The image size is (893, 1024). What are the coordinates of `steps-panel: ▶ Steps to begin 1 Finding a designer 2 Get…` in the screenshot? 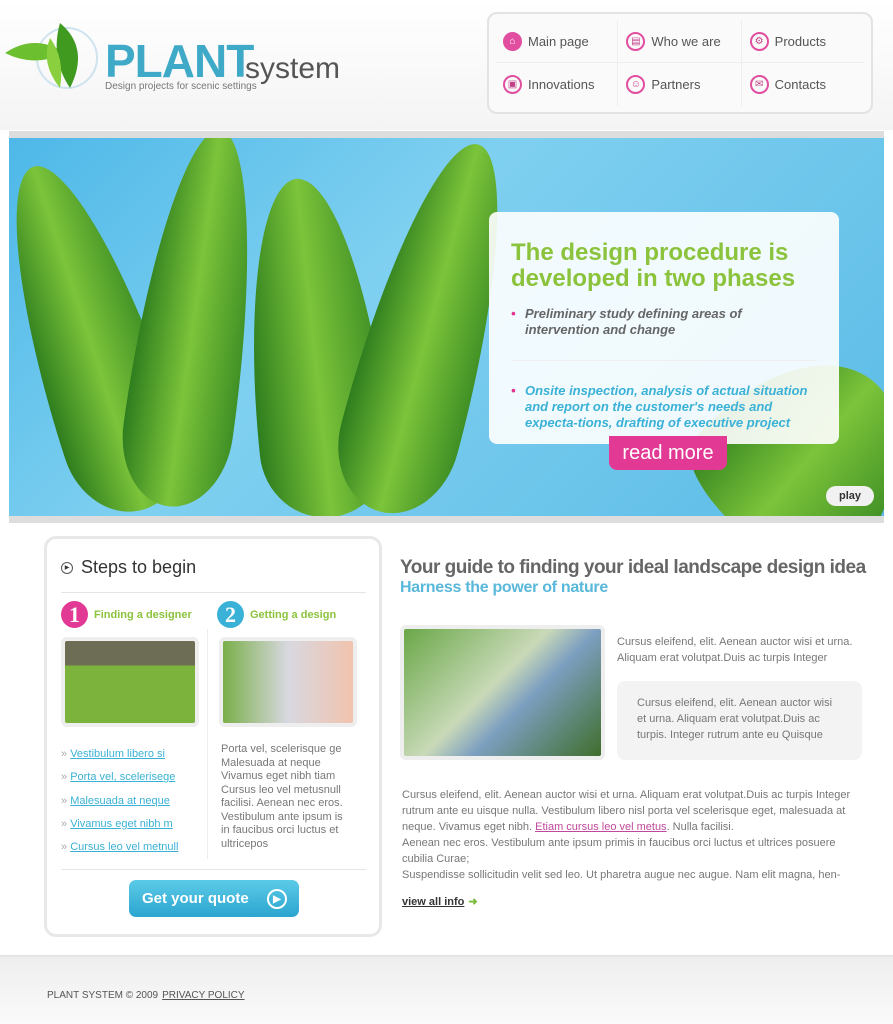 It's located at (213, 736).